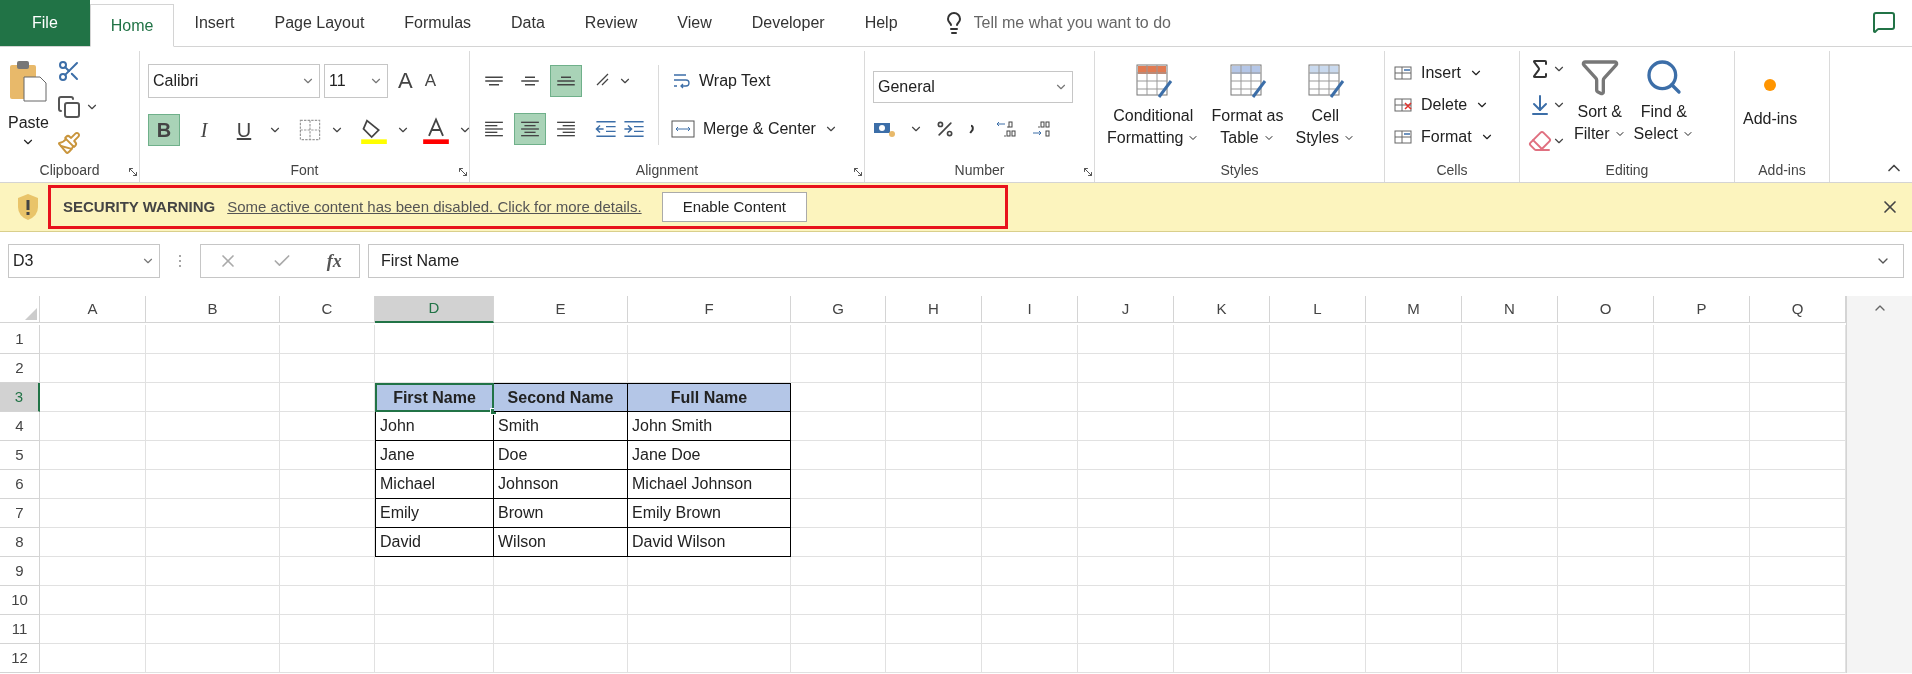 This screenshot has height=674, width=1912. What do you see at coordinates (93, 309) in the screenshot?
I see `column-header: A` at bounding box center [93, 309].